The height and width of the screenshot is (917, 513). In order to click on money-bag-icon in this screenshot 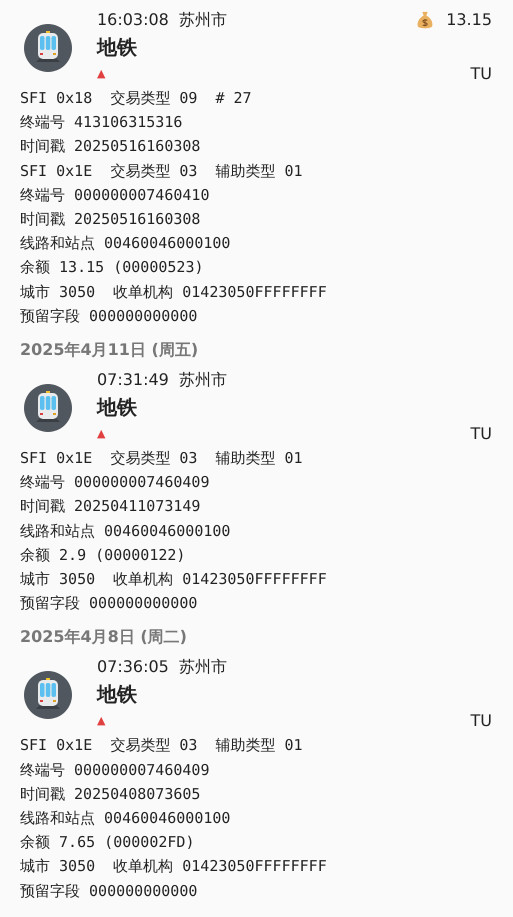, I will do `click(425, 20)`.